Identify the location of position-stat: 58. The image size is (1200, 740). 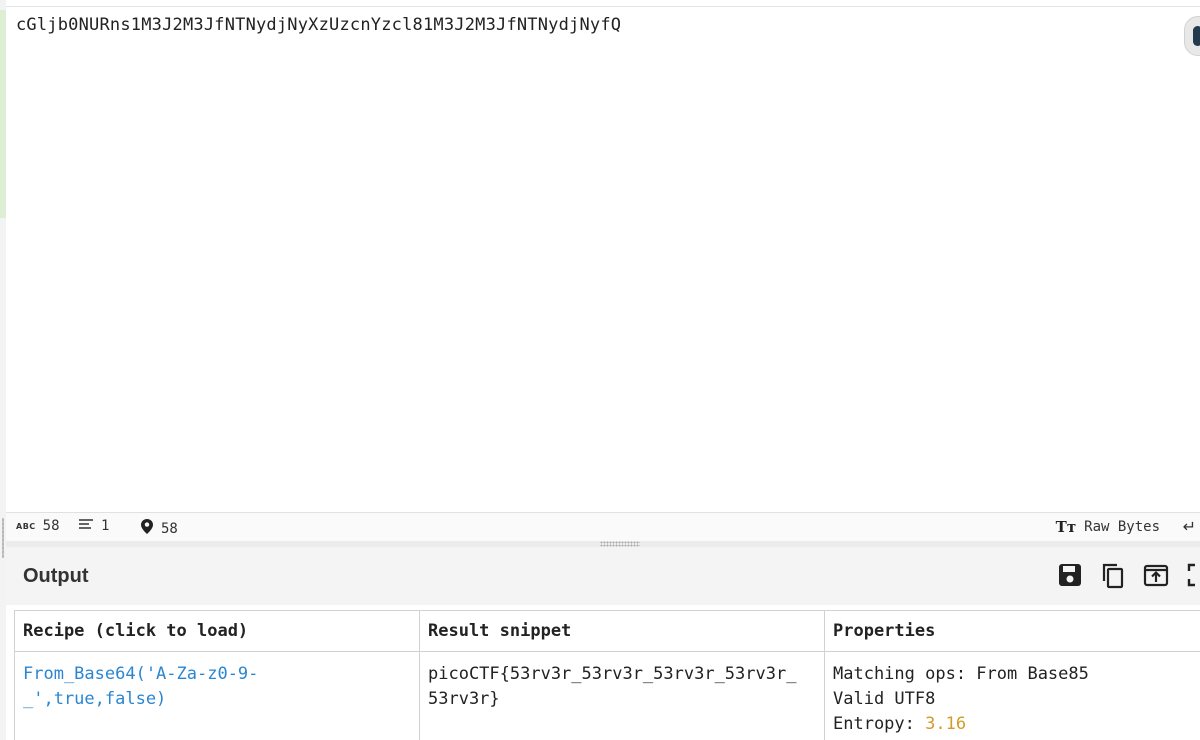
(159, 528).